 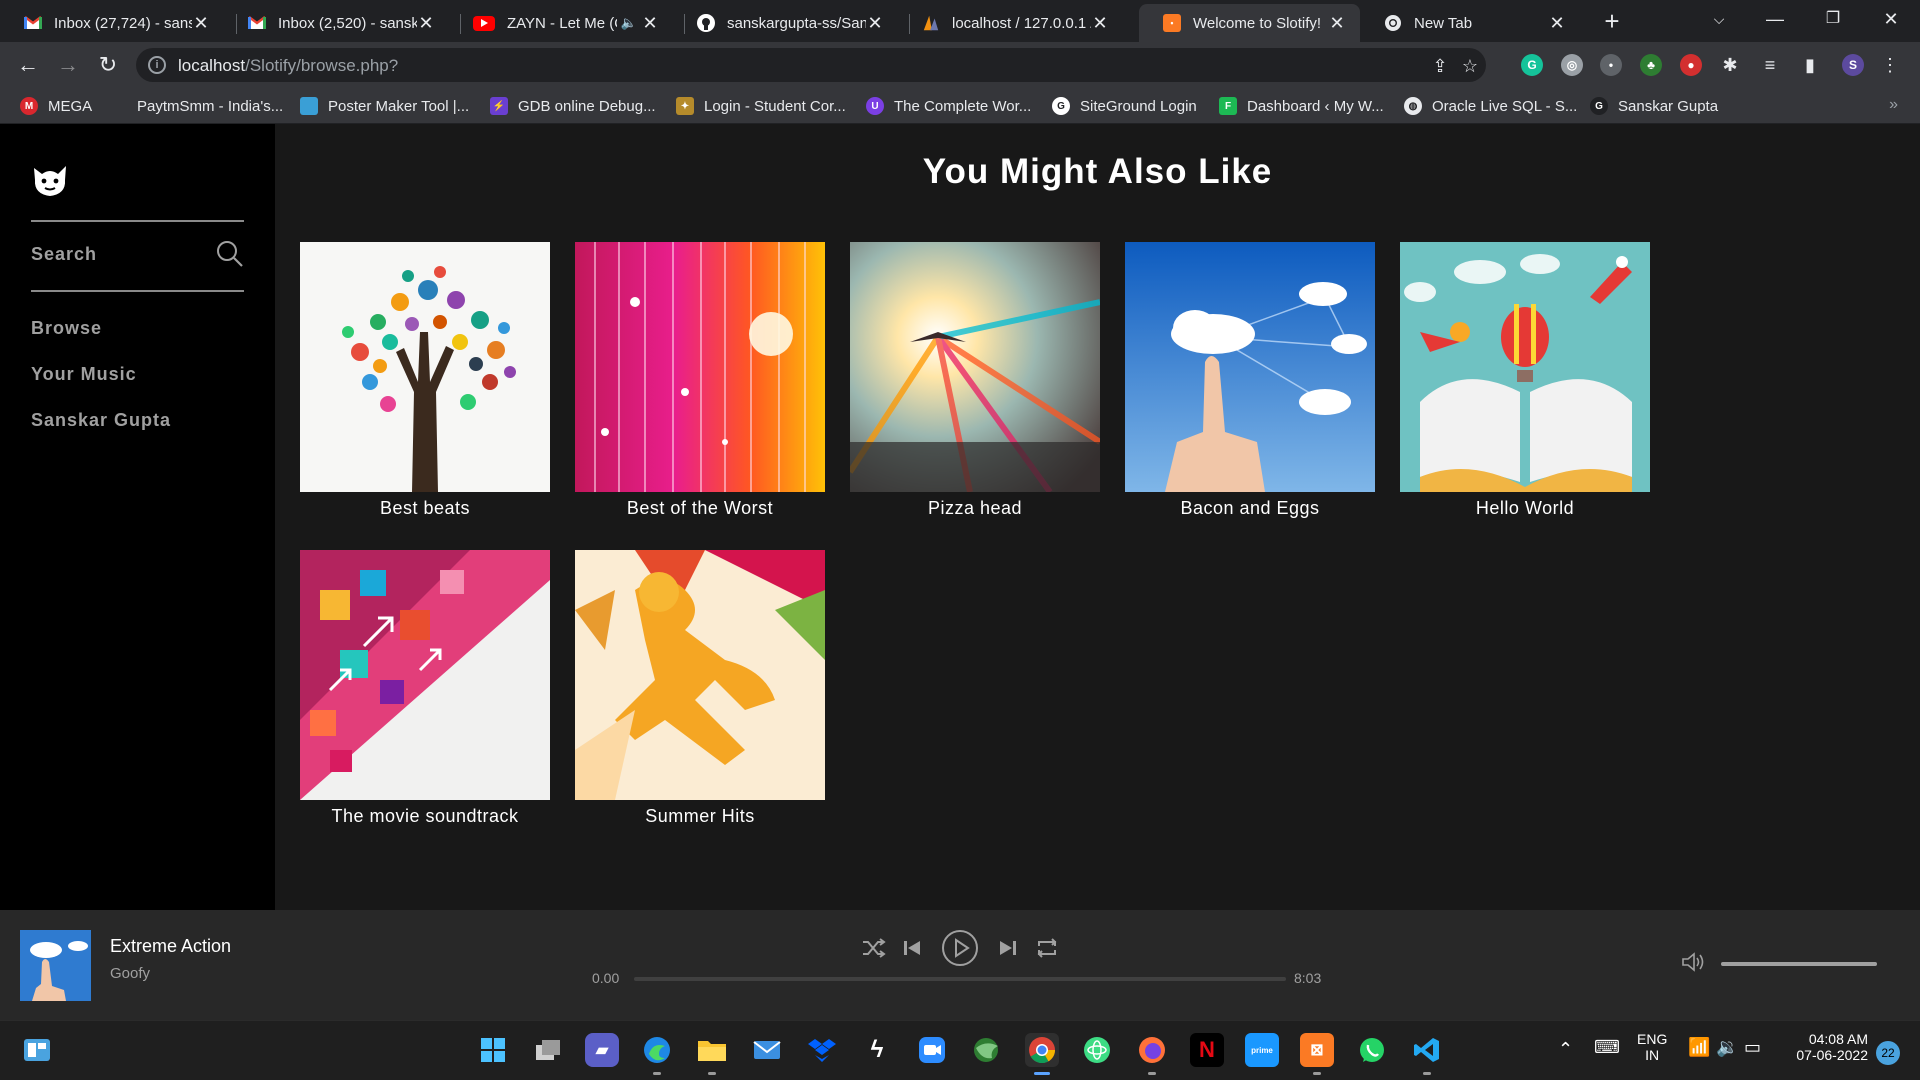 What do you see at coordinates (1042, 1054) in the screenshot?
I see `chrome-icon` at bounding box center [1042, 1054].